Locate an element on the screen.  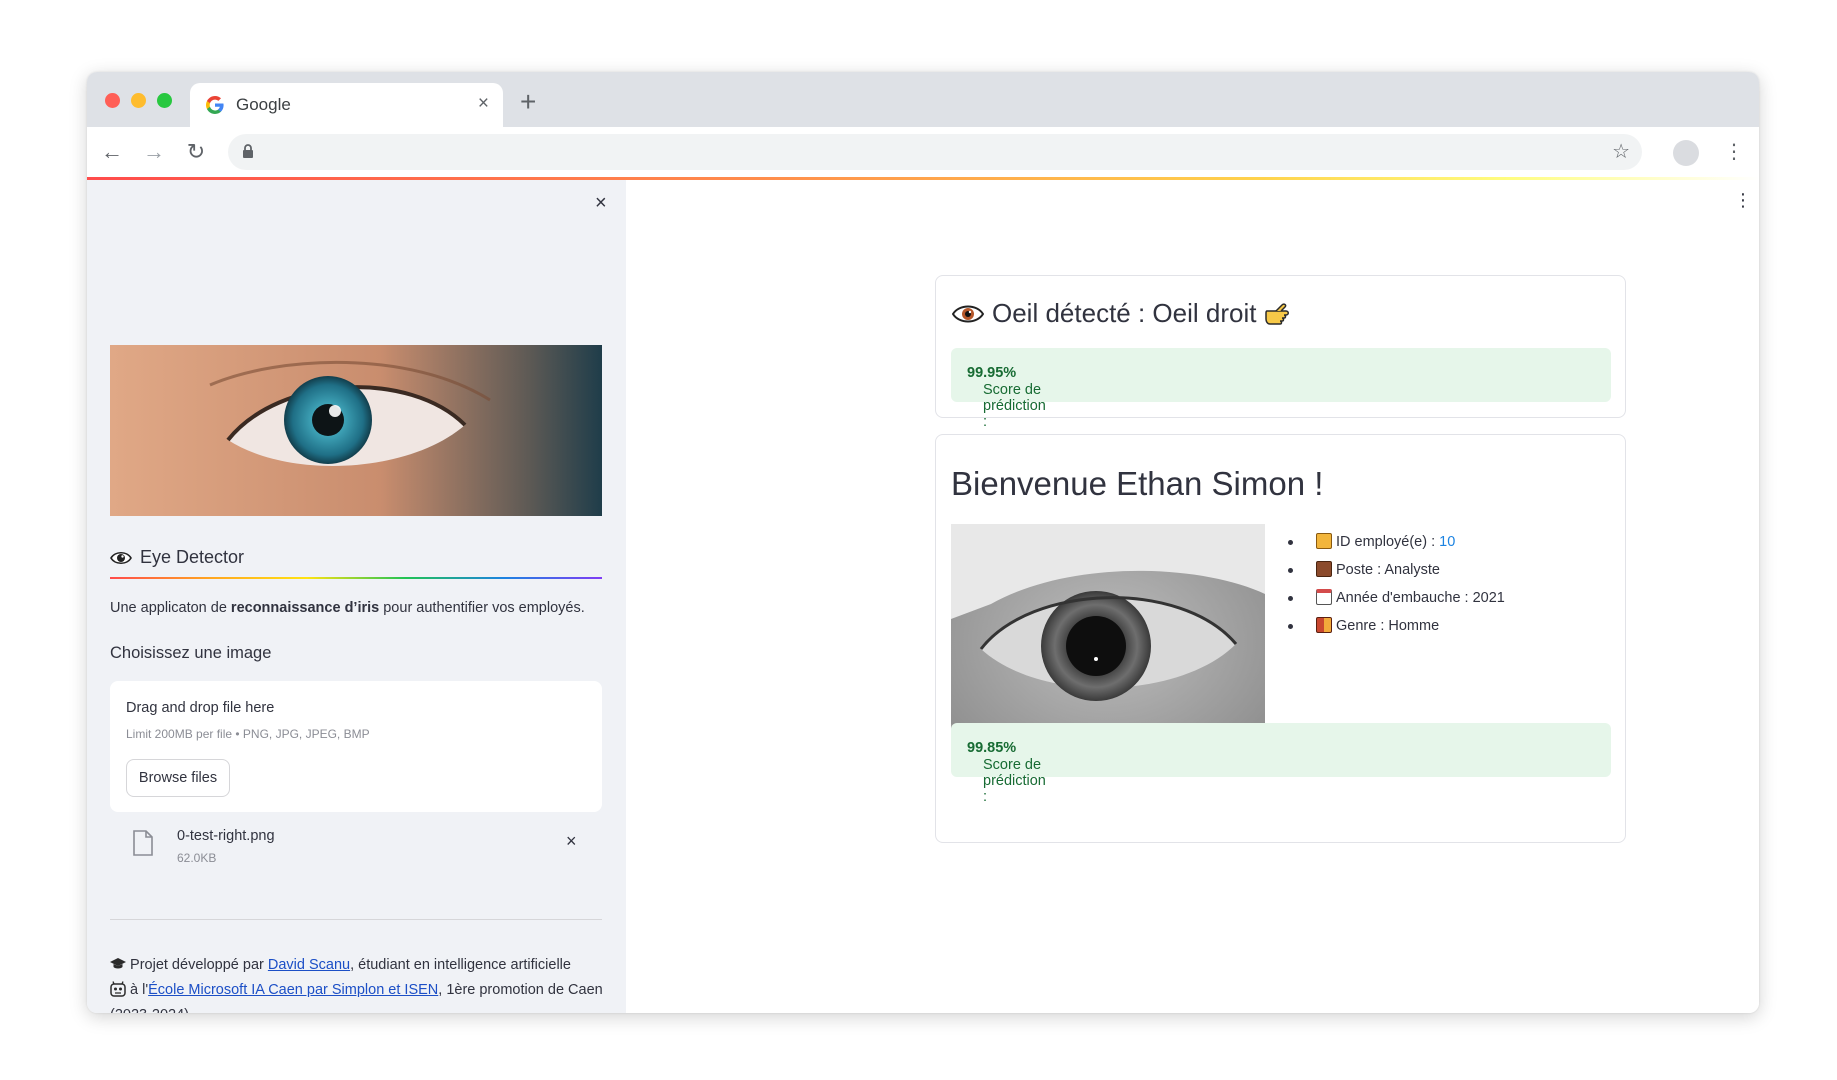
pointing-right-icon is located at coordinates (1277, 313).